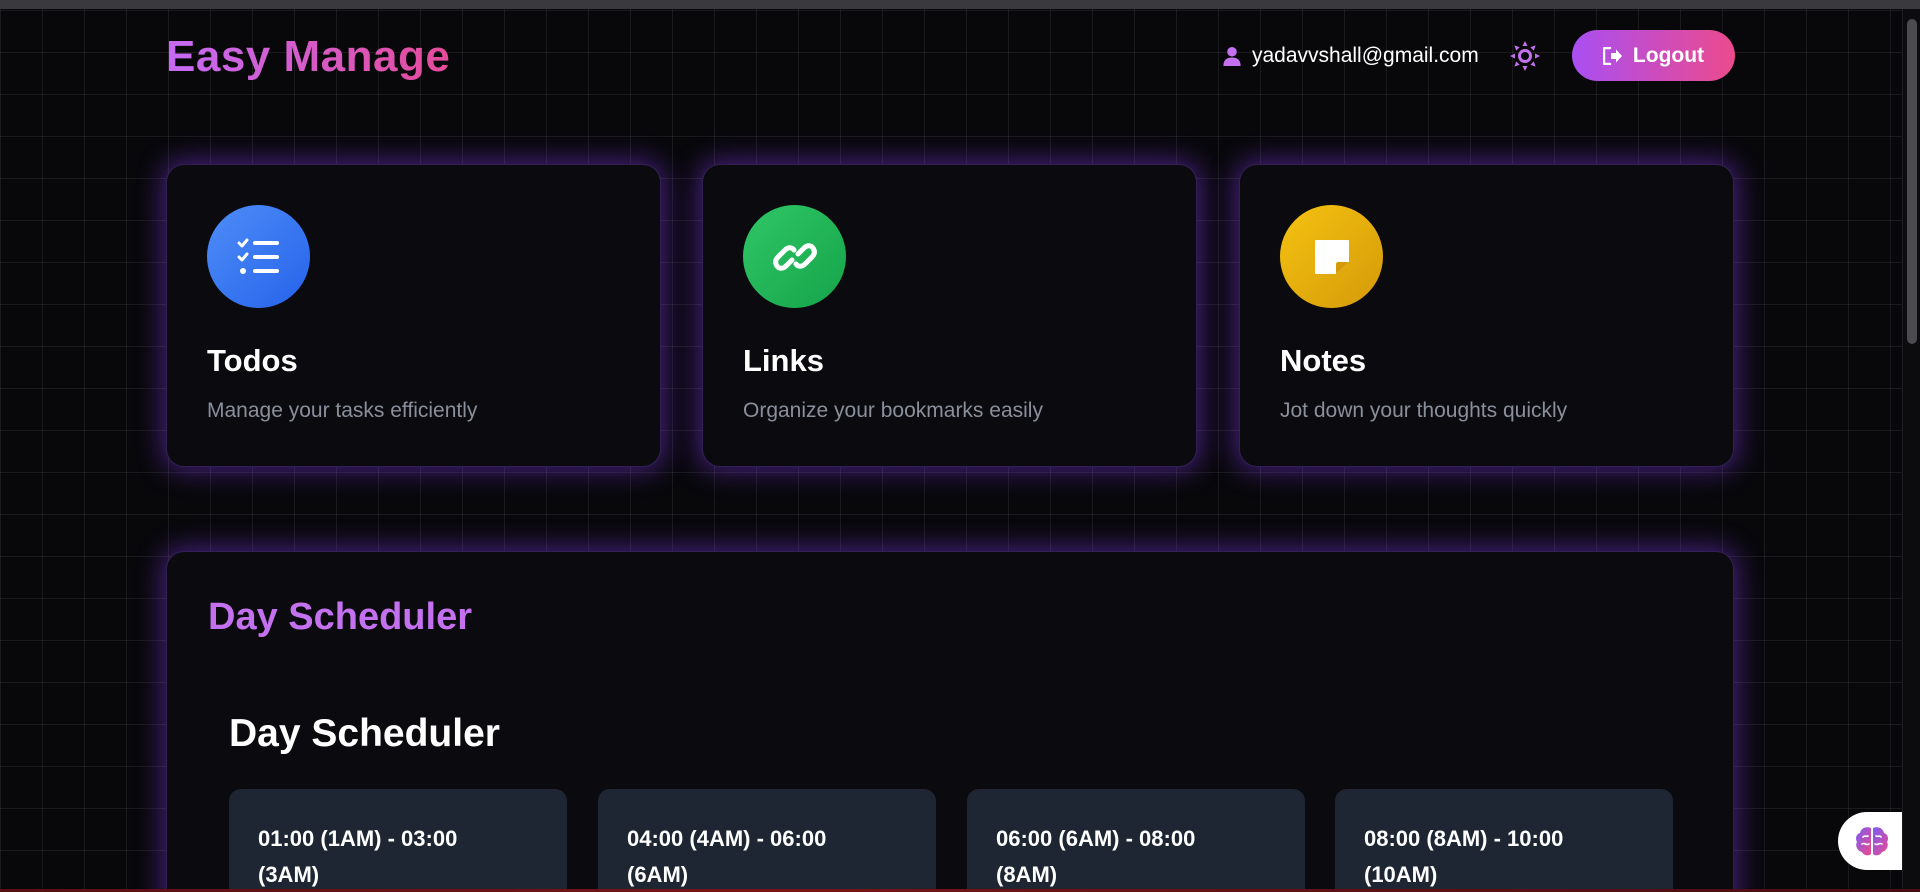  Describe the element at coordinates (358, 838) in the screenshot. I see `time-slot-range: 01:00 (1AM) - 03:00` at that location.